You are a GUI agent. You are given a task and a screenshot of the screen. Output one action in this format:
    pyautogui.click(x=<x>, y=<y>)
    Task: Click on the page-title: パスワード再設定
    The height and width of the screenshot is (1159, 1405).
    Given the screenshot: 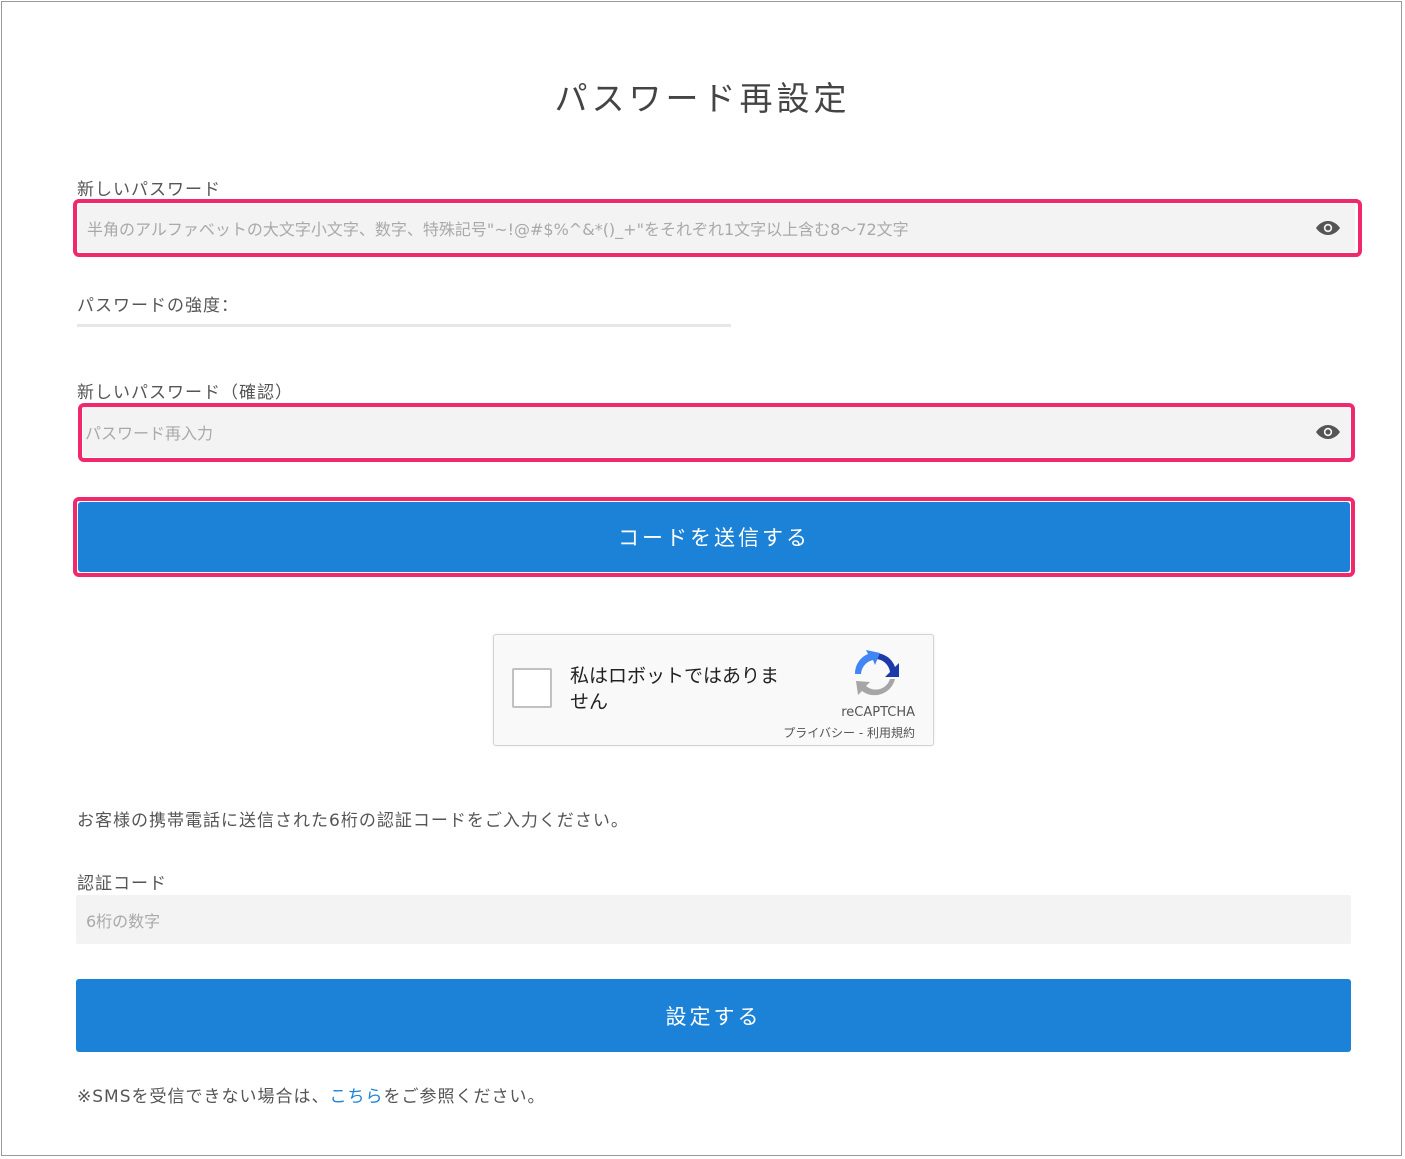 What is the action you would take?
    pyautogui.click(x=702, y=98)
    